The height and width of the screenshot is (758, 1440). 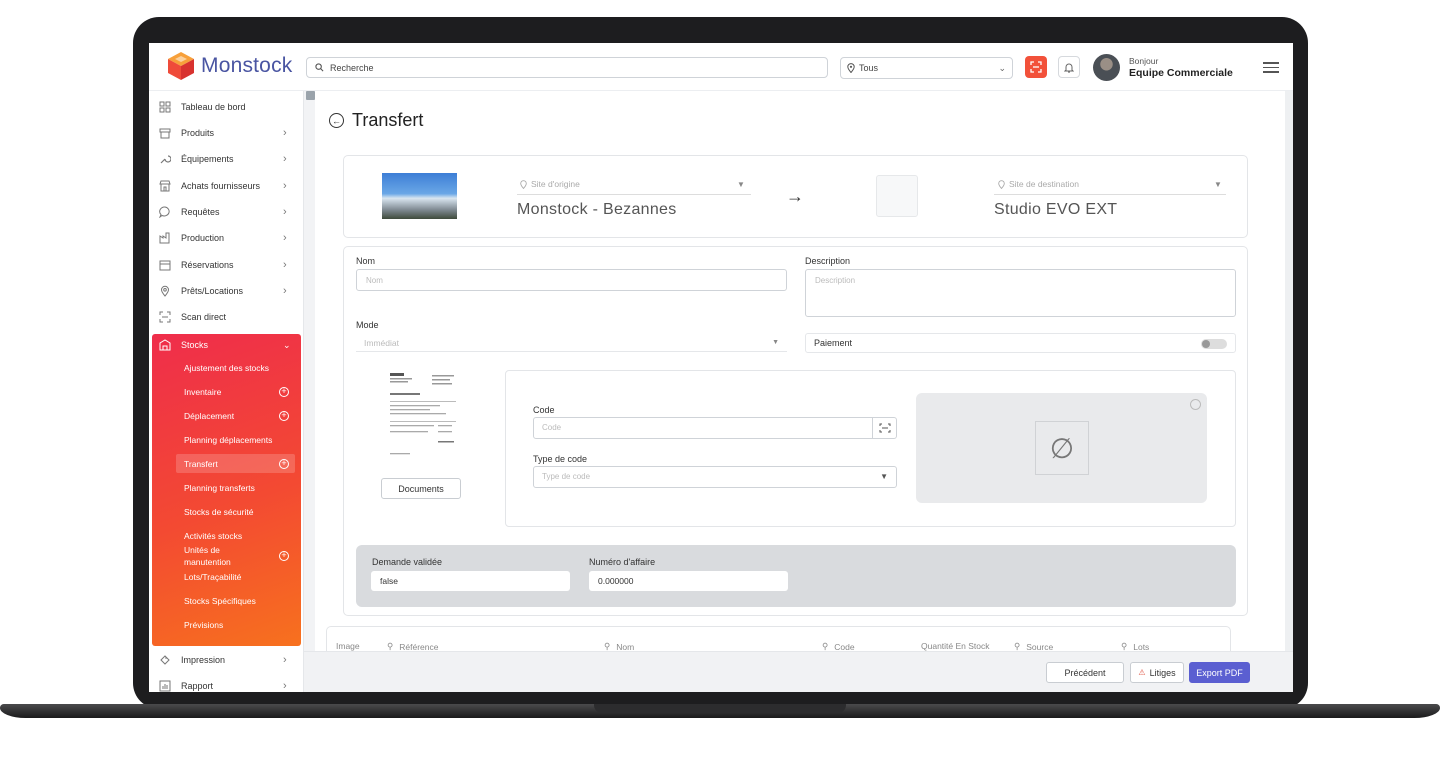 What do you see at coordinates (926, 68) in the screenshot?
I see `site-filter-select: Tous ⌄` at bounding box center [926, 68].